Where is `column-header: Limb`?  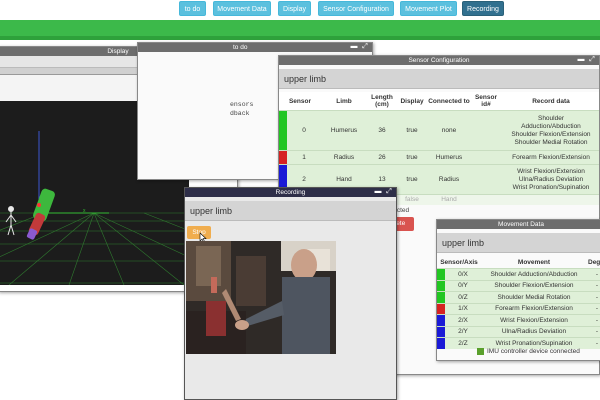 column-header: Limb is located at coordinates (344, 101).